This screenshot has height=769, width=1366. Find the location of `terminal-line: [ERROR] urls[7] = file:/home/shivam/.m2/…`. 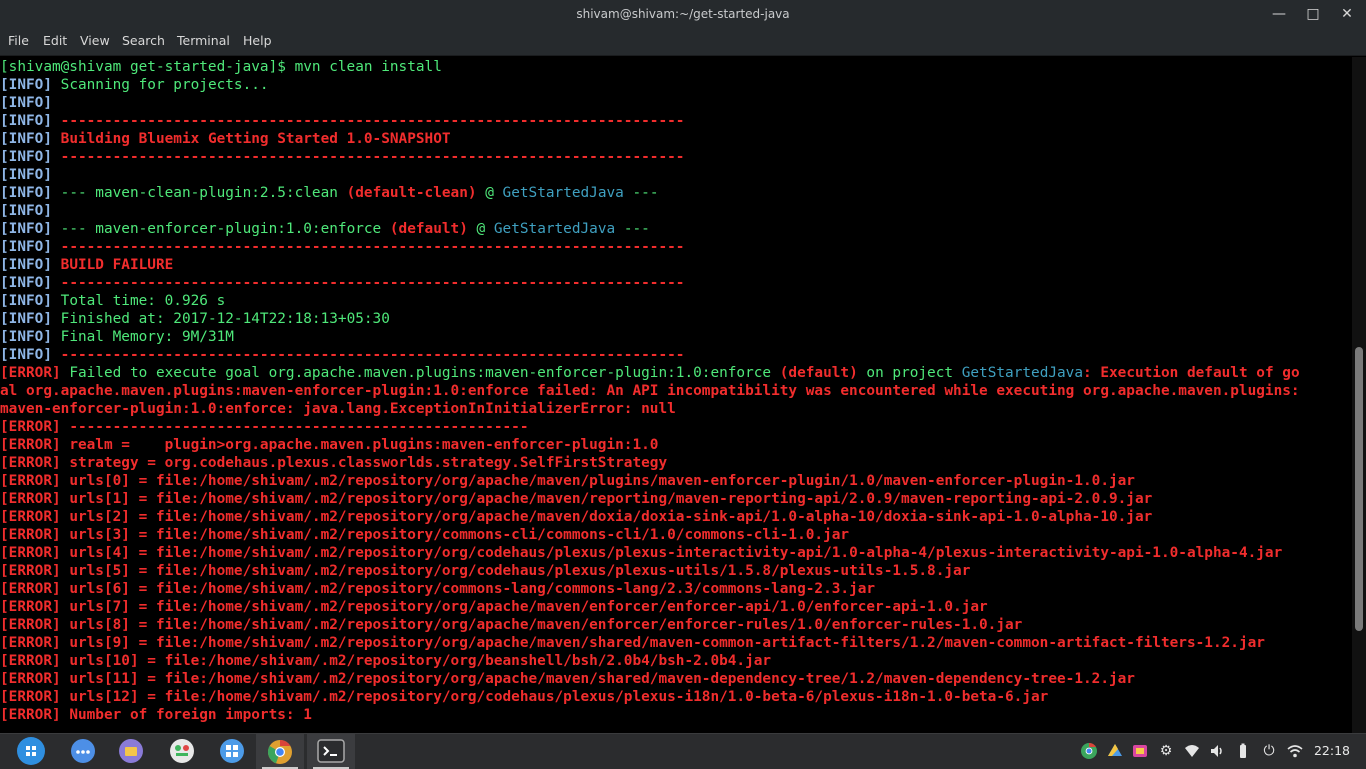

terminal-line: [ERROR] urls[7] = file:/home/shivam/.m2/… is located at coordinates (676, 607).